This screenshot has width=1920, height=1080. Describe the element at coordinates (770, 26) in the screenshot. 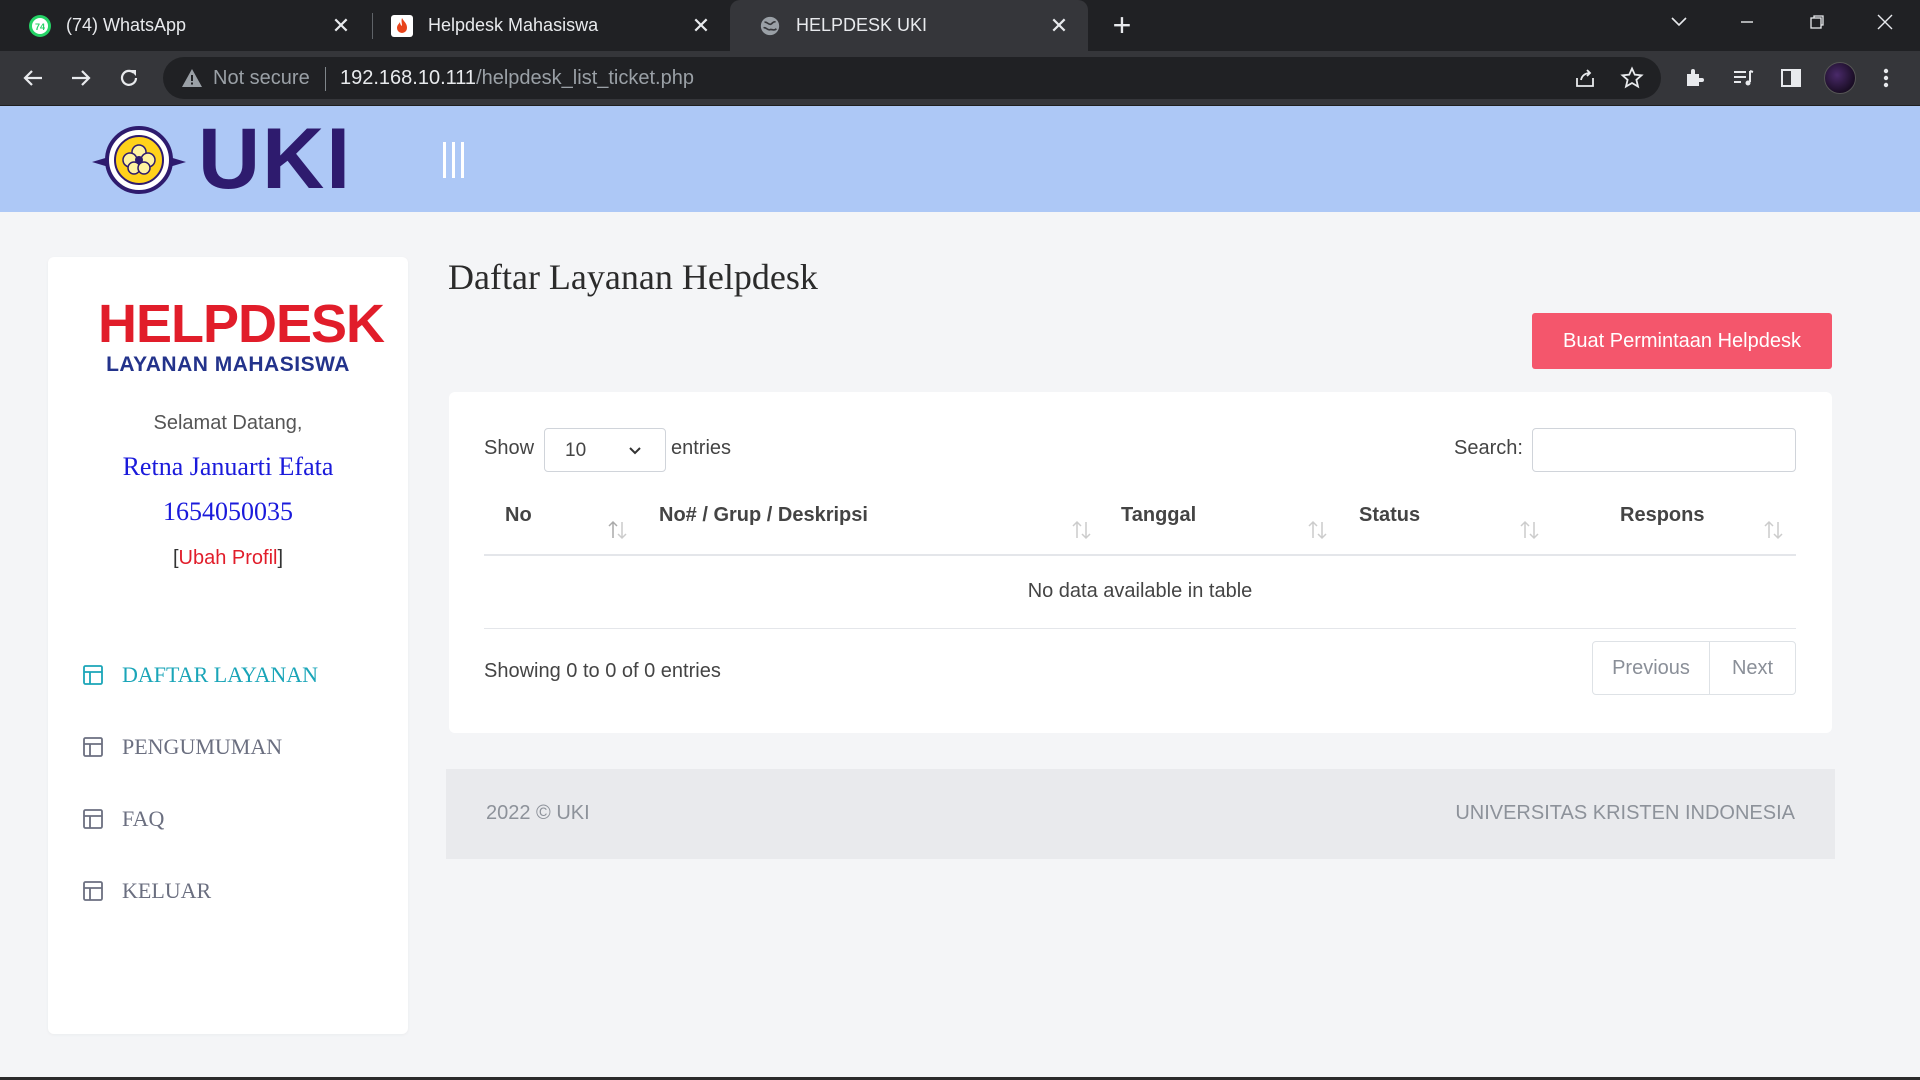

I see `globe-icon` at that location.